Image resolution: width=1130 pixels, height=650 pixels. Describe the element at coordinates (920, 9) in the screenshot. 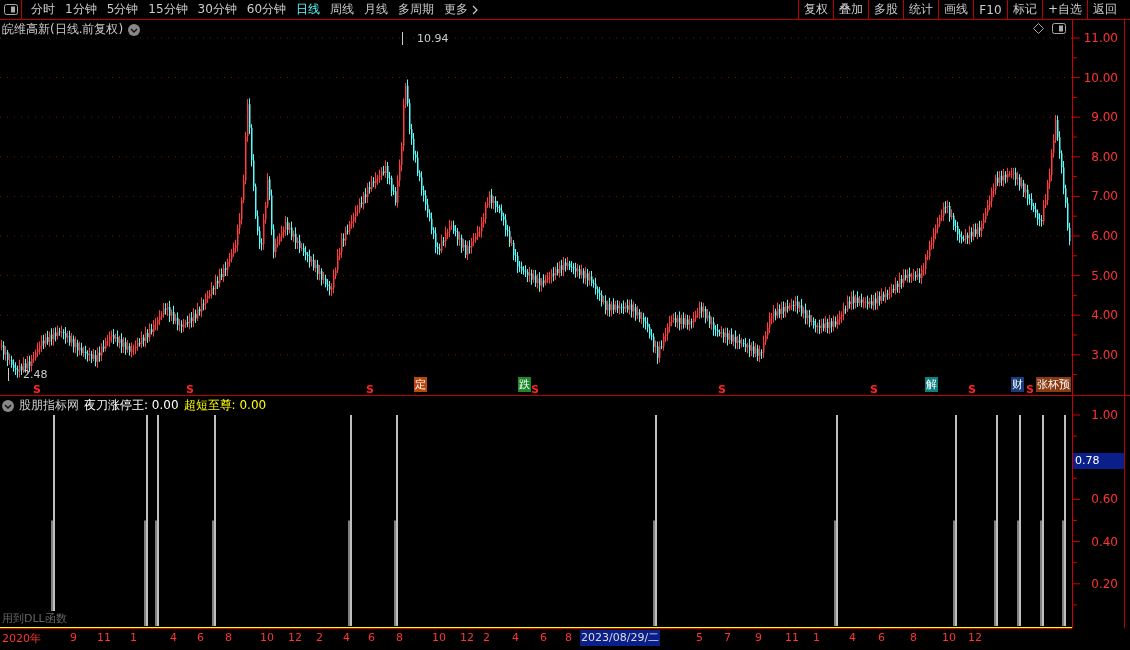

I see `toolbar-button: 统计` at that location.